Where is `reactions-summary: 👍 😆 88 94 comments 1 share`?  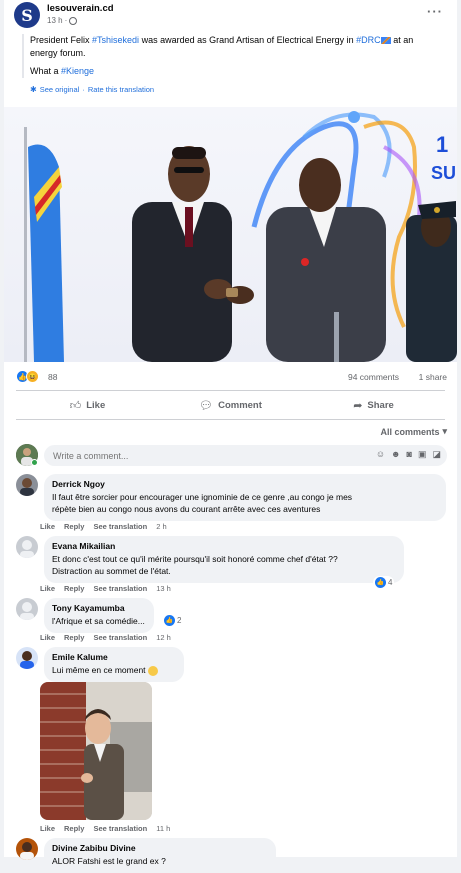 reactions-summary: 👍 😆 88 94 comments 1 share is located at coordinates (231, 377).